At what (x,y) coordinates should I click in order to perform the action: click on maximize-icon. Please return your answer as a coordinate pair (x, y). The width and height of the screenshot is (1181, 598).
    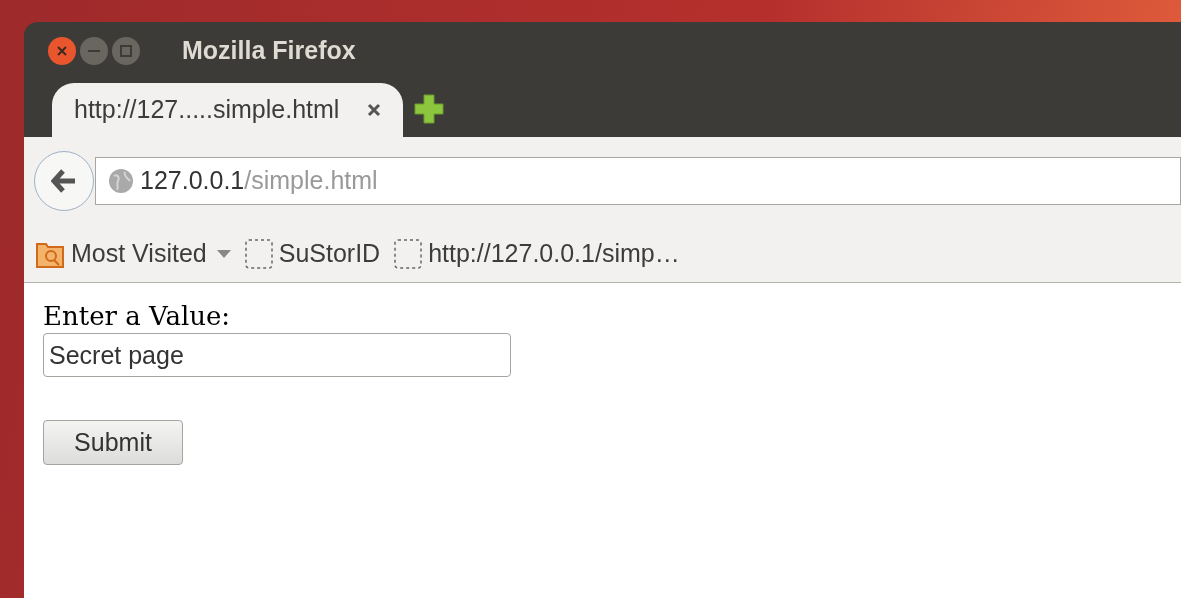
    Looking at the image, I should click on (126, 51).